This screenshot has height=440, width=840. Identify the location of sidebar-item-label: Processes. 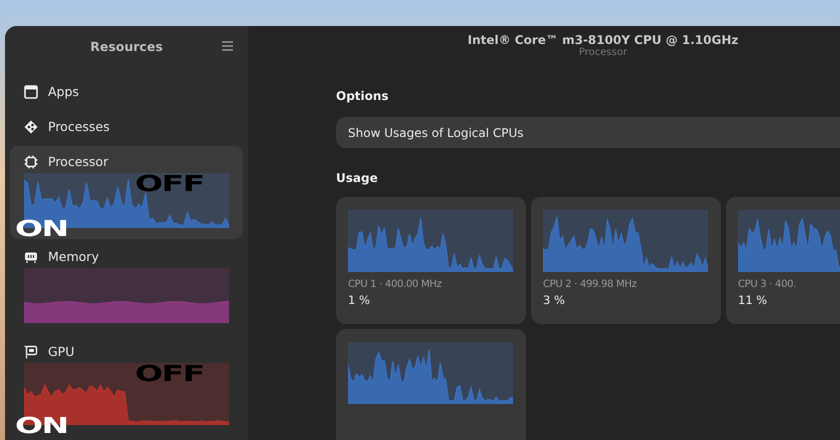
(79, 126).